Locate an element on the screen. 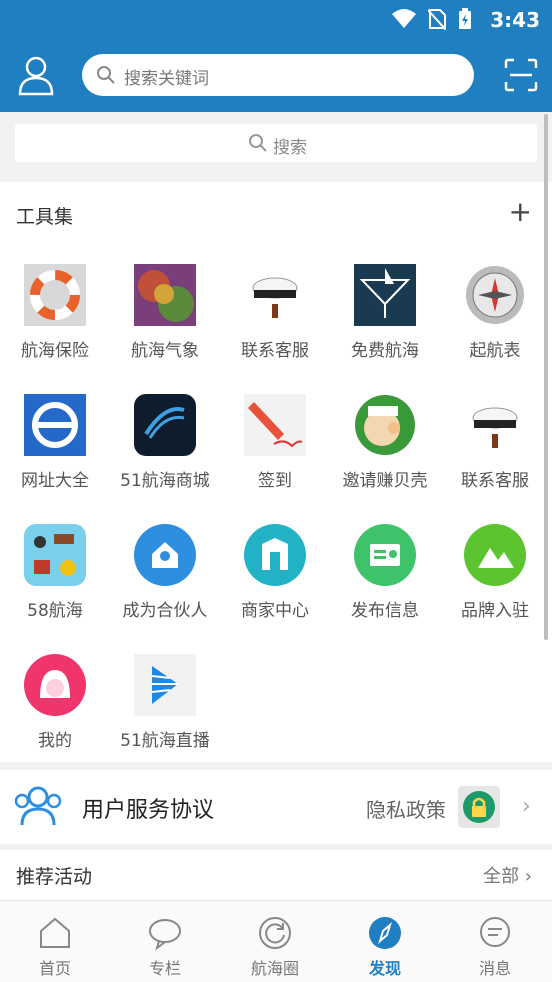  tool-web-directory: 网址大全 is located at coordinates (55, 449).